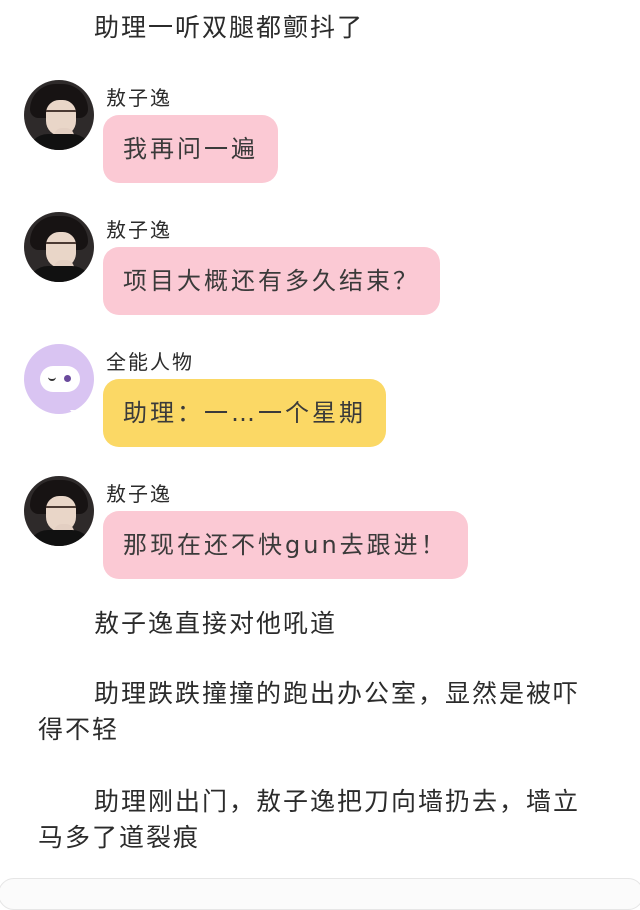  Describe the element at coordinates (320, 894) in the screenshot. I see `bottom-bar` at that location.